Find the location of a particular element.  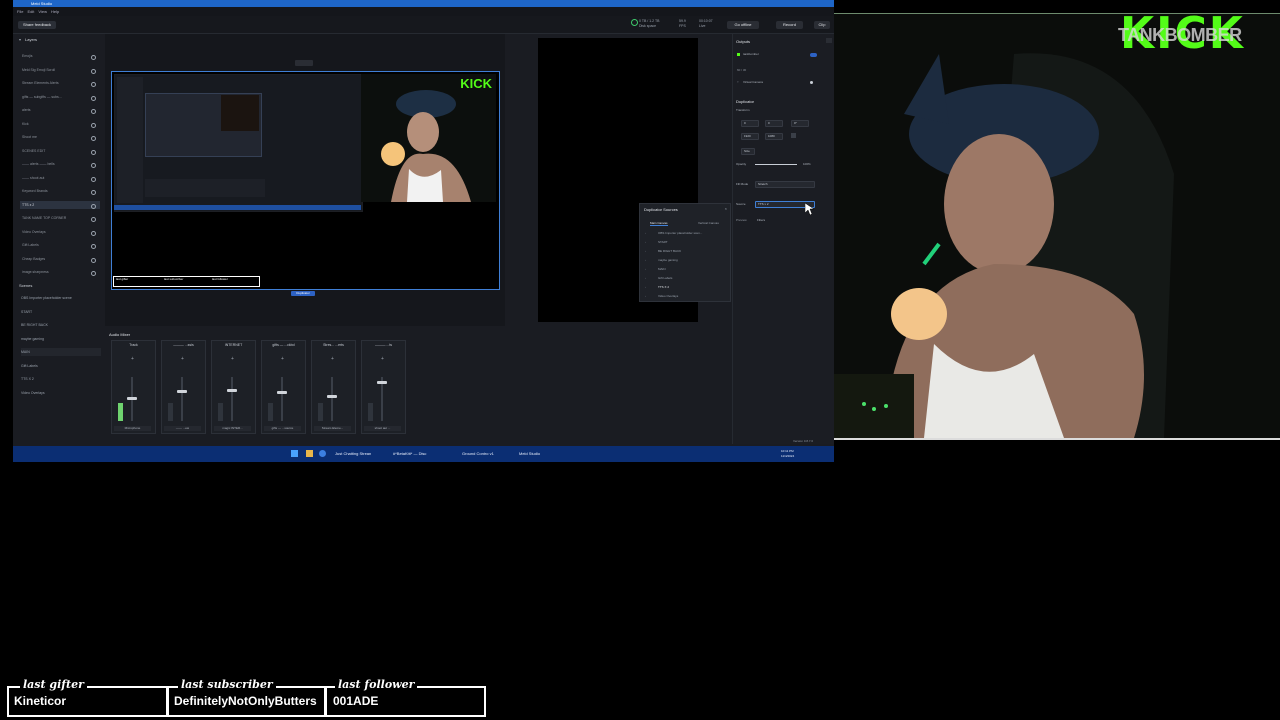

scene-item: TTS X 2 is located at coordinates (61, 379).